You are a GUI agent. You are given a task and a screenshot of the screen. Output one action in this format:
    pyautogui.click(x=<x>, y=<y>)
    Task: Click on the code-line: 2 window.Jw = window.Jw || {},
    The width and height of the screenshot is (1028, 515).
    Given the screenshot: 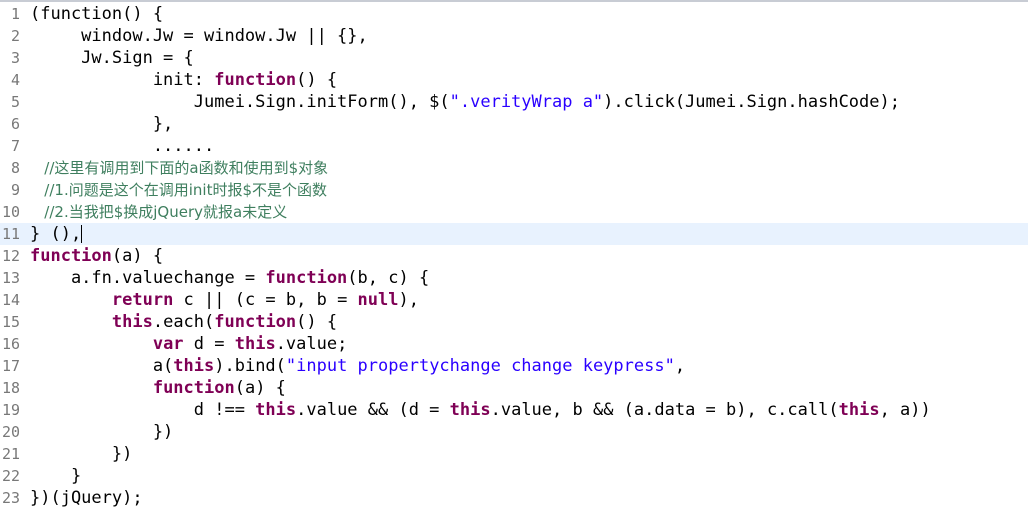 What is the action you would take?
    pyautogui.click(x=514, y=36)
    